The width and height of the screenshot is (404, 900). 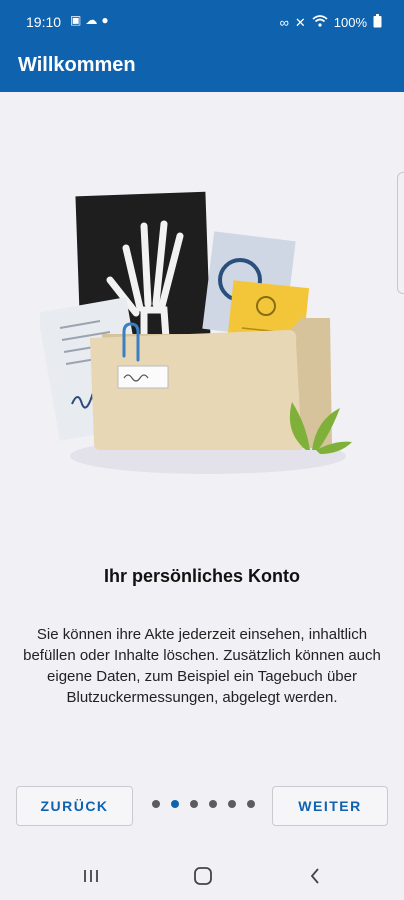 What do you see at coordinates (350, 22) in the screenshot?
I see `battery-level: 100%` at bounding box center [350, 22].